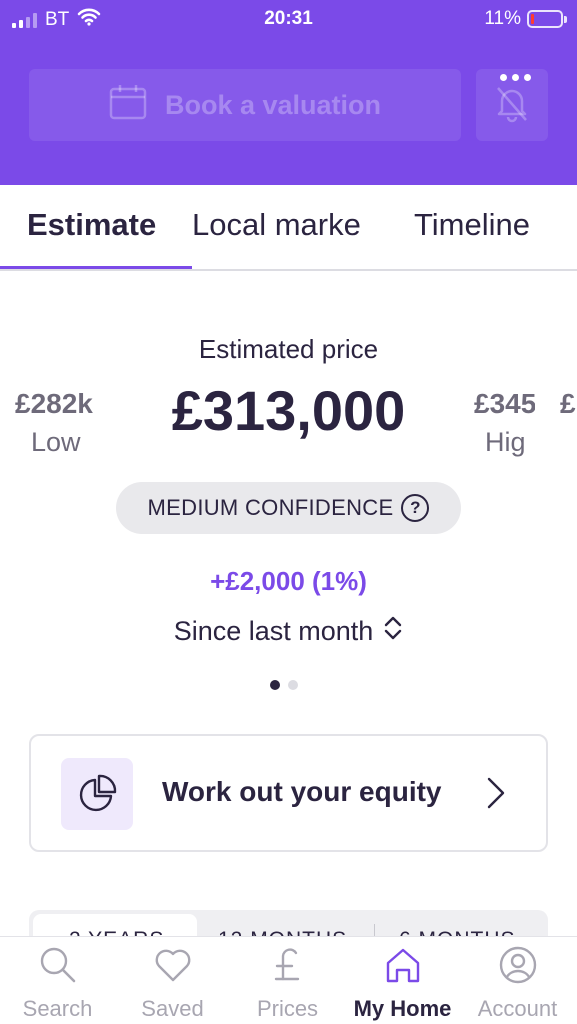 The height and width of the screenshot is (1024, 577). What do you see at coordinates (284, 685) in the screenshot?
I see `page-indicator` at bounding box center [284, 685].